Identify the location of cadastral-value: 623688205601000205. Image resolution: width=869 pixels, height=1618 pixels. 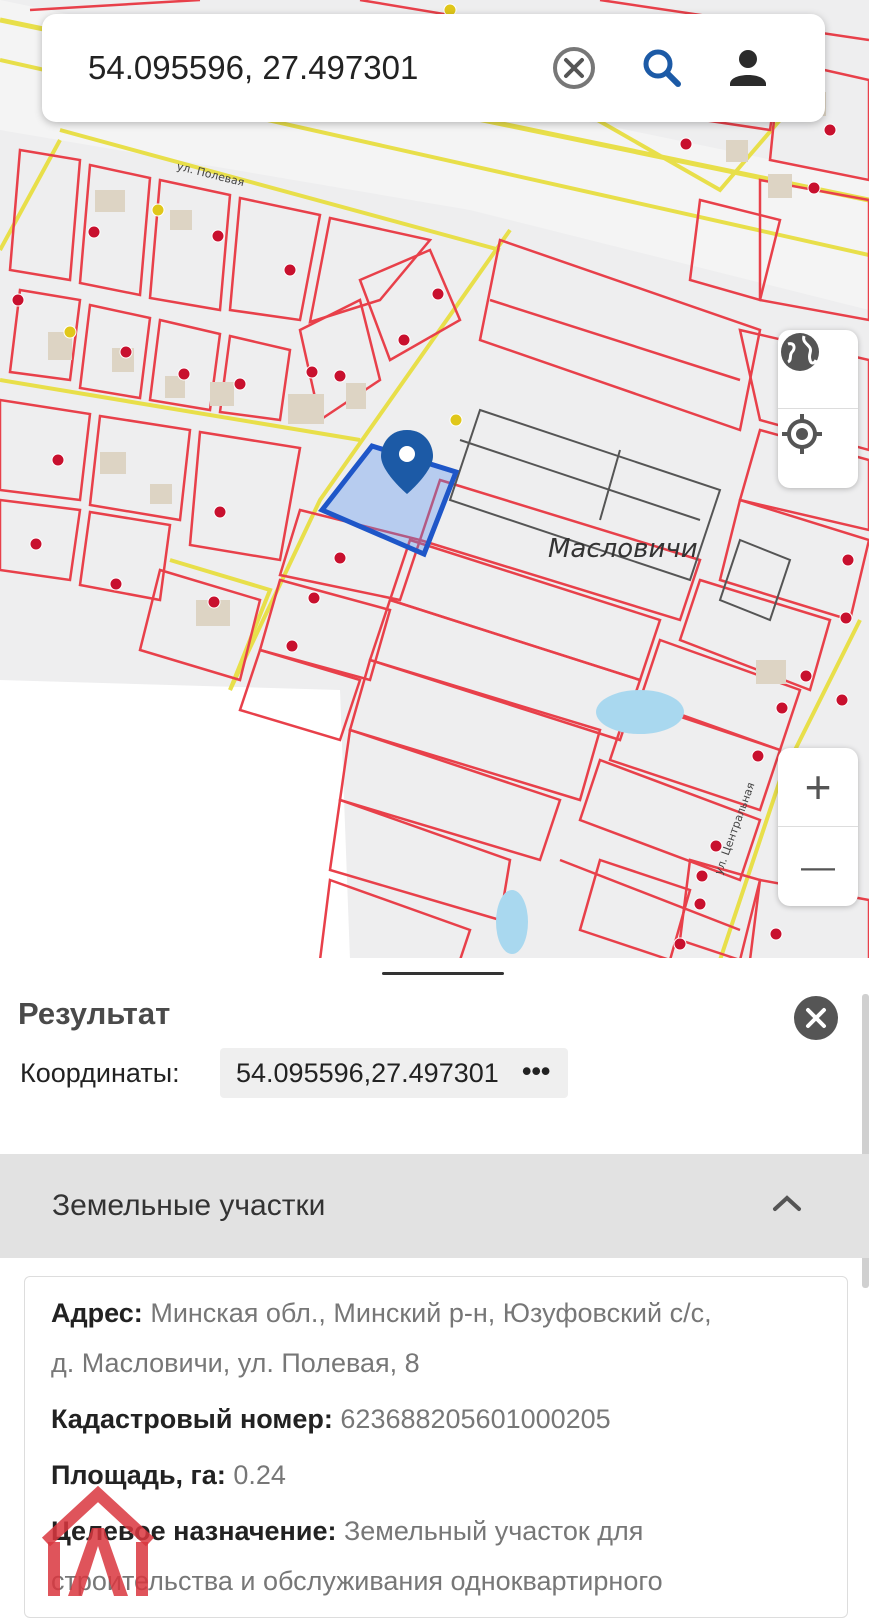
(475, 1419).